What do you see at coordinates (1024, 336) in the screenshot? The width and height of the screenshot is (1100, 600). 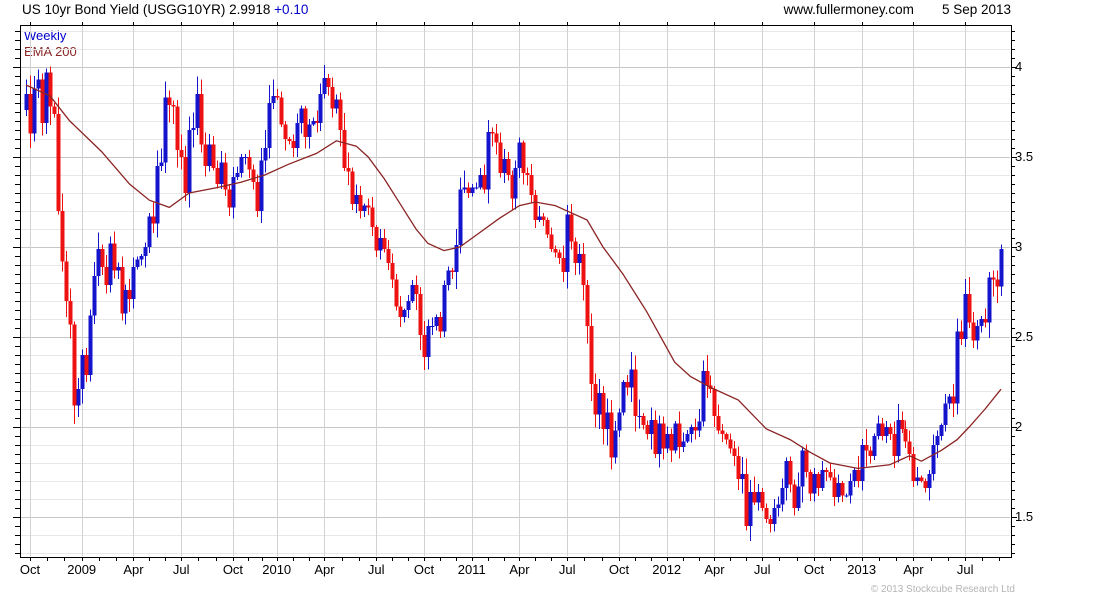 I see `y-axis-label: 2.5` at bounding box center [1024, 336].